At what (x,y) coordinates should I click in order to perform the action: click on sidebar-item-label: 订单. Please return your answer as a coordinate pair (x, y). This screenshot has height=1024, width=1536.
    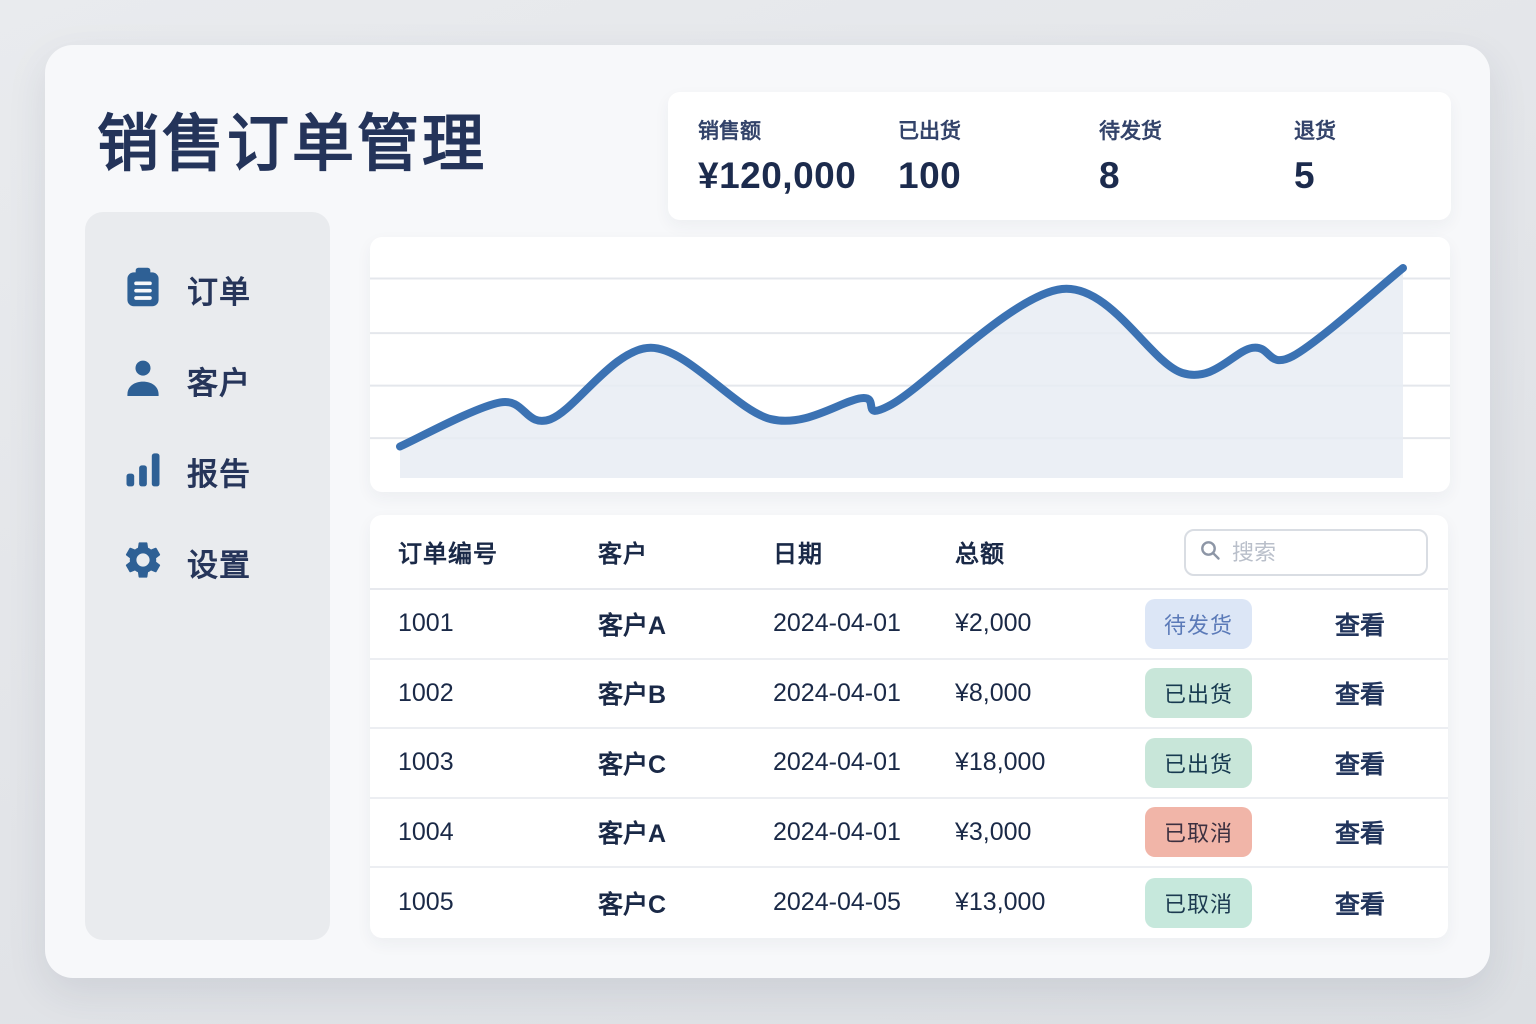
    Looking at the image, I should click on (219, 292).